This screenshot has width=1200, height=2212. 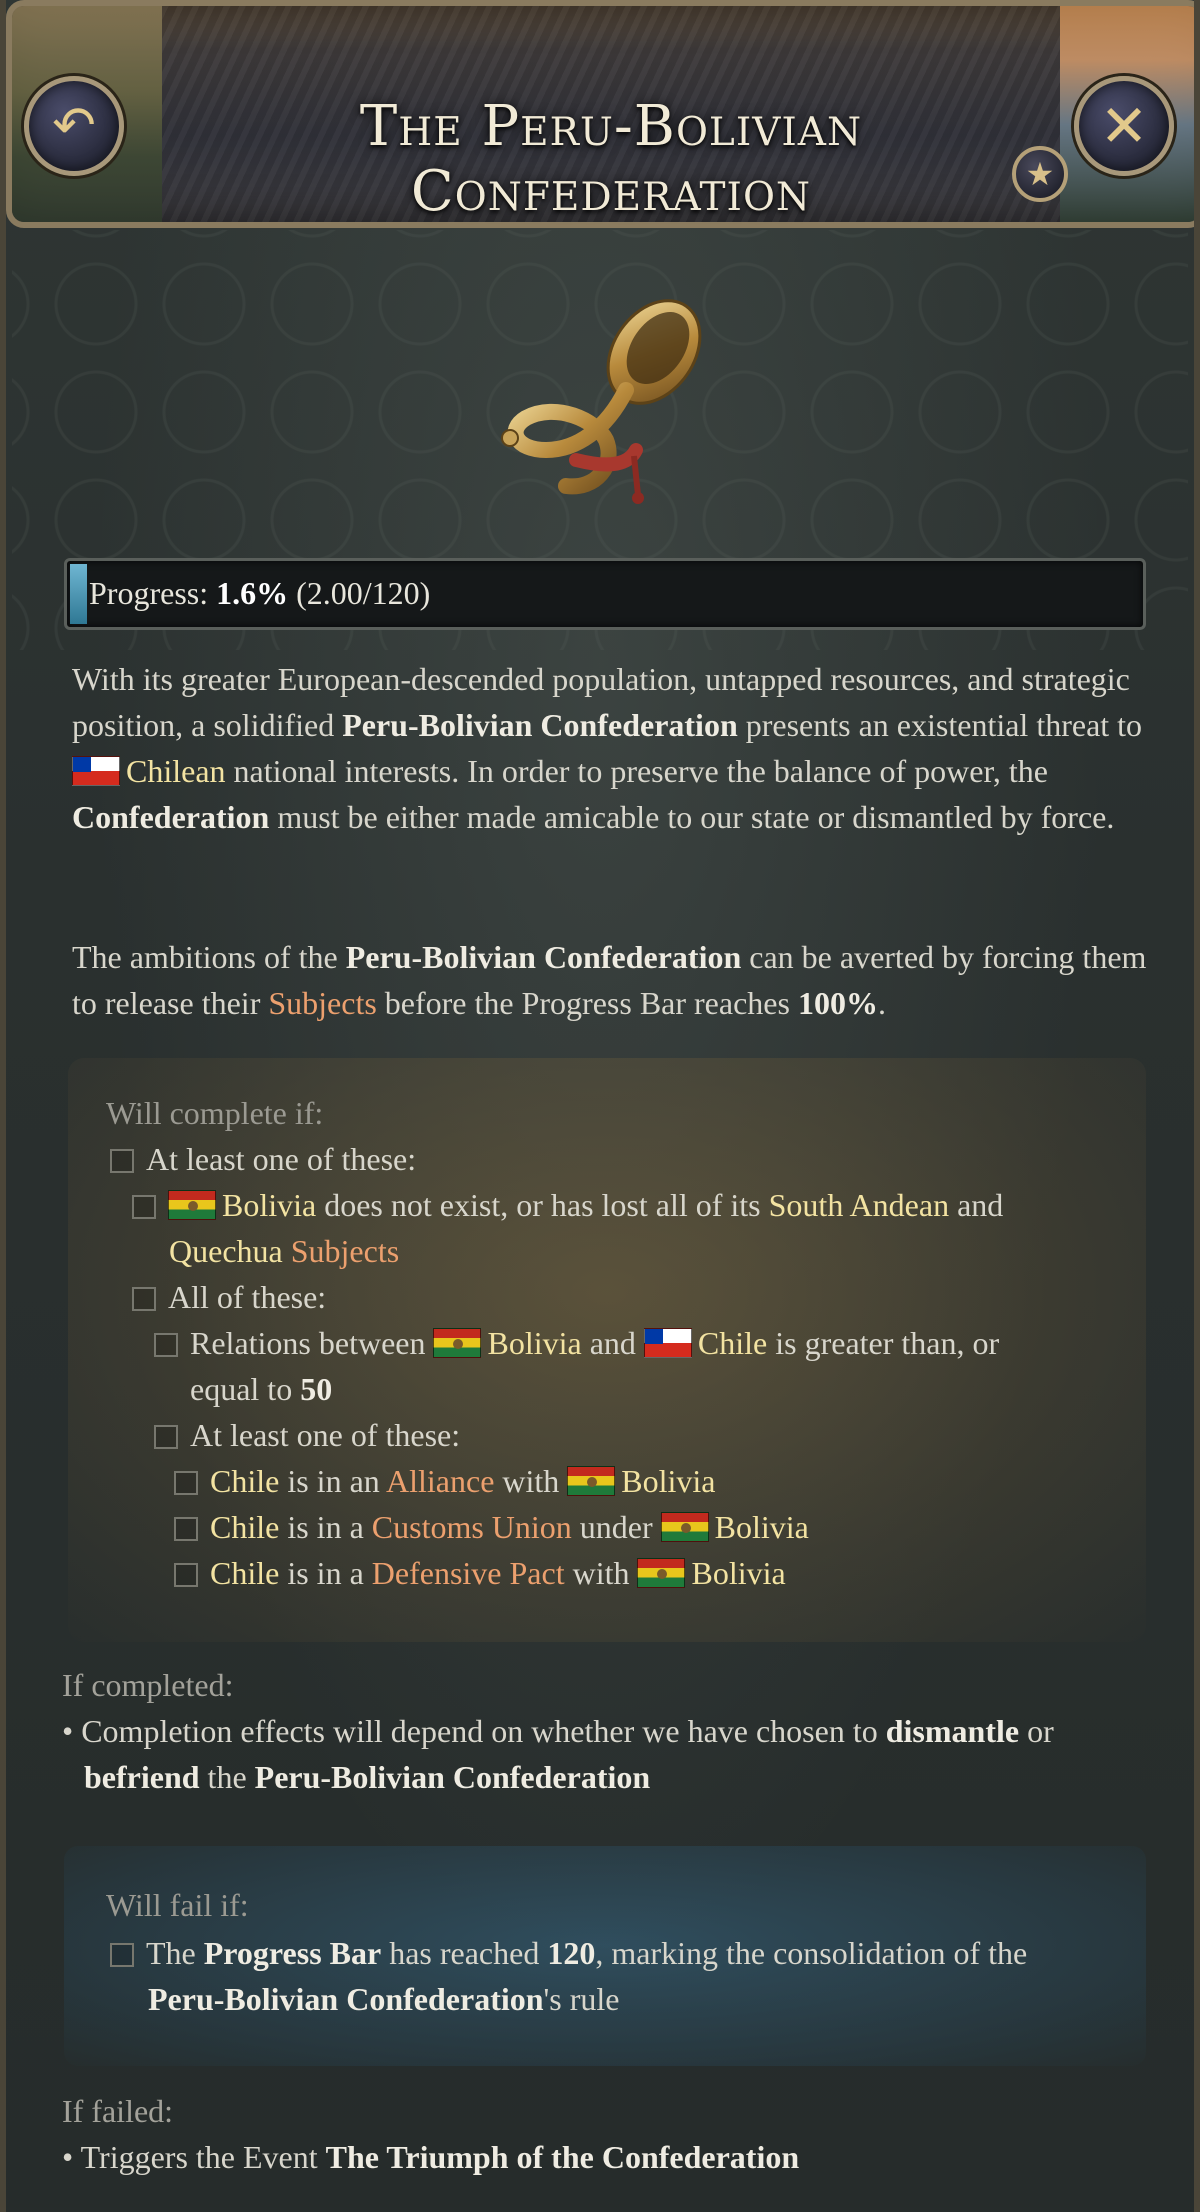 I want to click on country-link: Chilean, so click(x=176, y=771).